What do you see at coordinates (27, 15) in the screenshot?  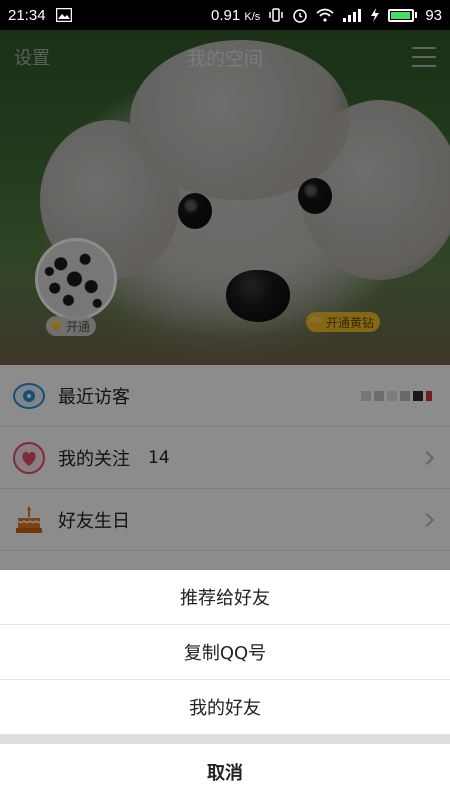 I see `status-time: 21:34` at bounding box center [27, 15].